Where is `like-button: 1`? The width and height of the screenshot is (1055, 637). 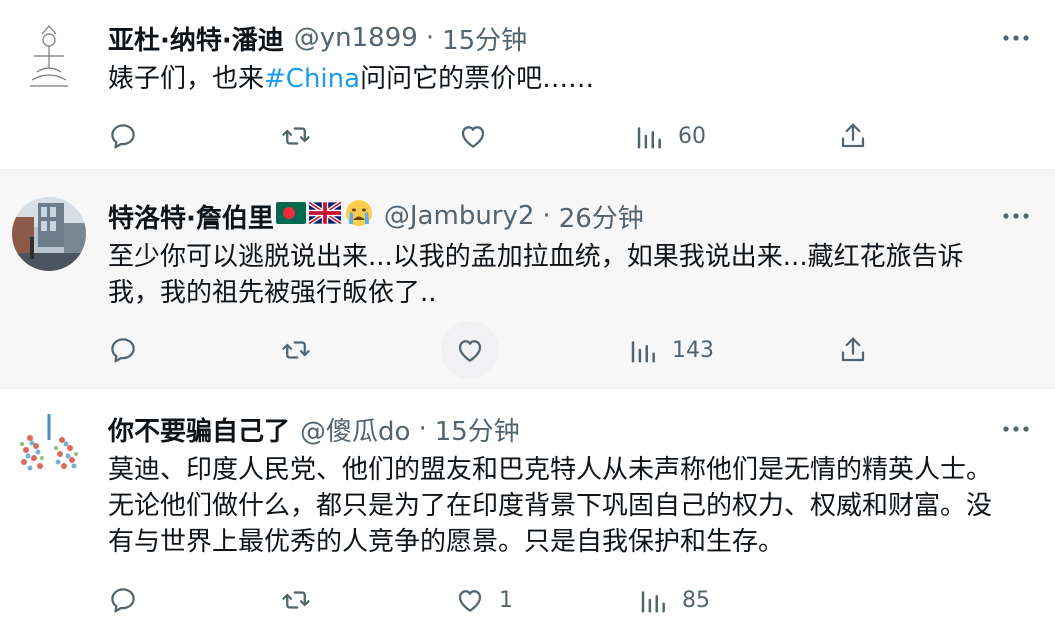
like-button: 1 is located at coordinates (484, 600).